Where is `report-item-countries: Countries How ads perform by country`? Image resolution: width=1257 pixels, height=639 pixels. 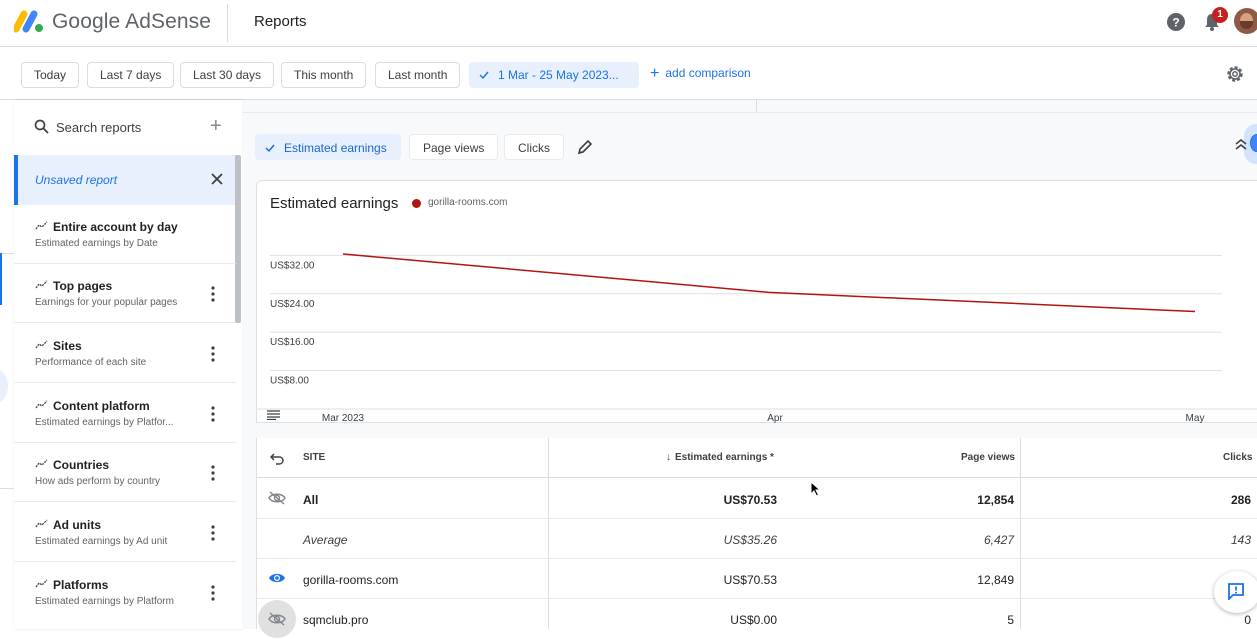 report-item-countries: Countries How ads perform by country is located at coordinates (125, 472).